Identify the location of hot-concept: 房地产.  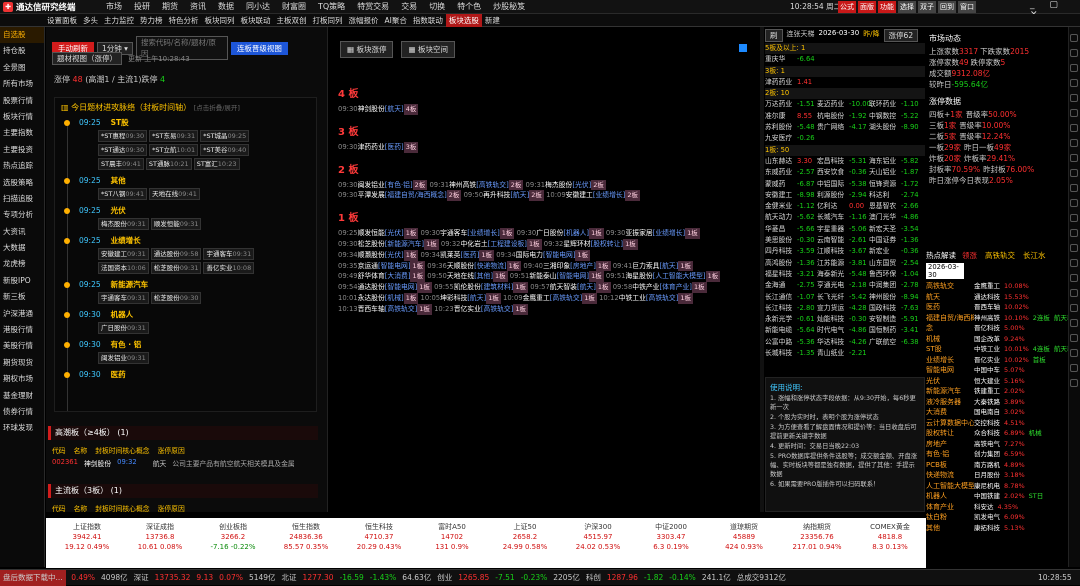
(950, 444).